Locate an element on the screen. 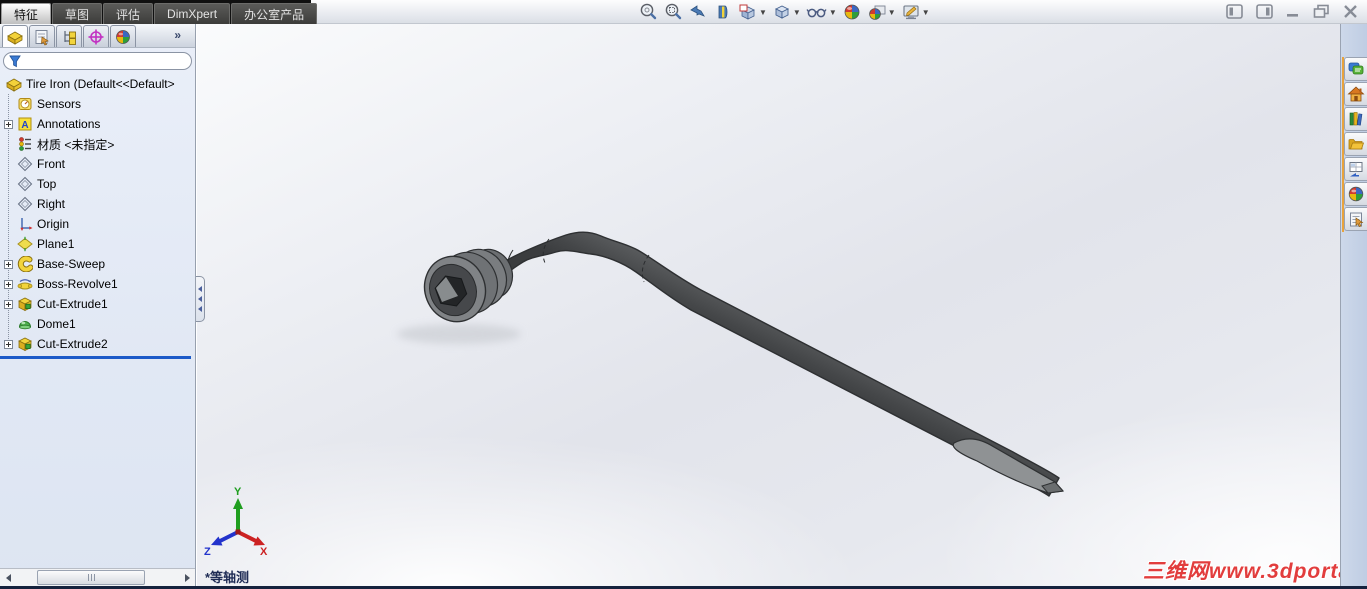 The width and height of the screenshot is (1367, 589). tree-item-plane1: Plane1 is located at coordinates (97, 244).